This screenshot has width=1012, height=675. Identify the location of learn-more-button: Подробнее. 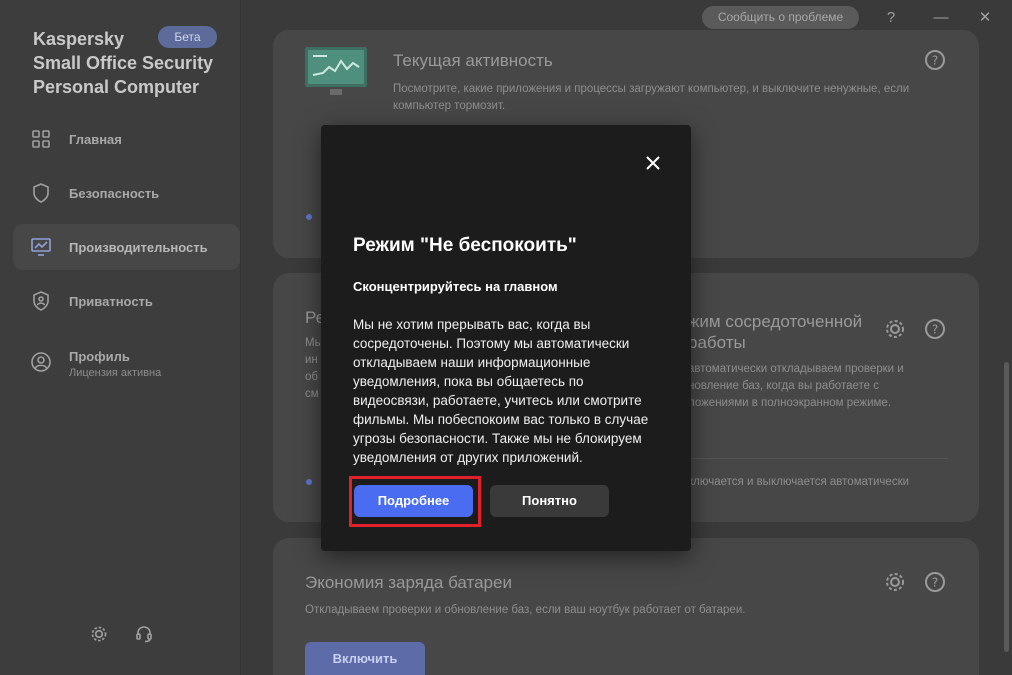
(413, 501).